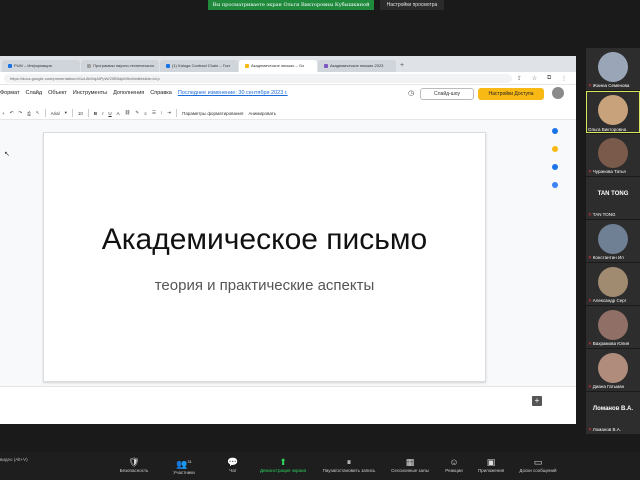 This screenshot has width=640, height=480. What do you see at coordinates (411, 93) in the screenshot?
I see `history-icon: ◷` at bounding box center [411, 93].